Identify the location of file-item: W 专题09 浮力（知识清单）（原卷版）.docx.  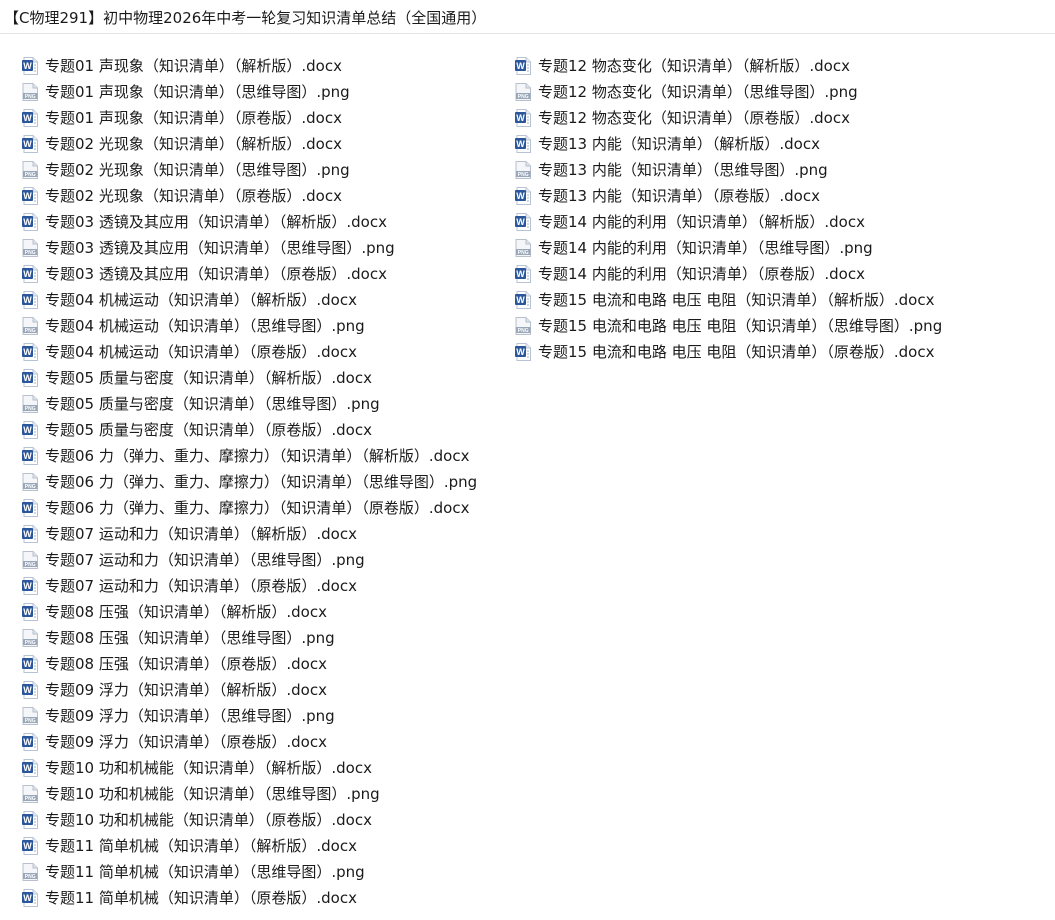
(249, 742).